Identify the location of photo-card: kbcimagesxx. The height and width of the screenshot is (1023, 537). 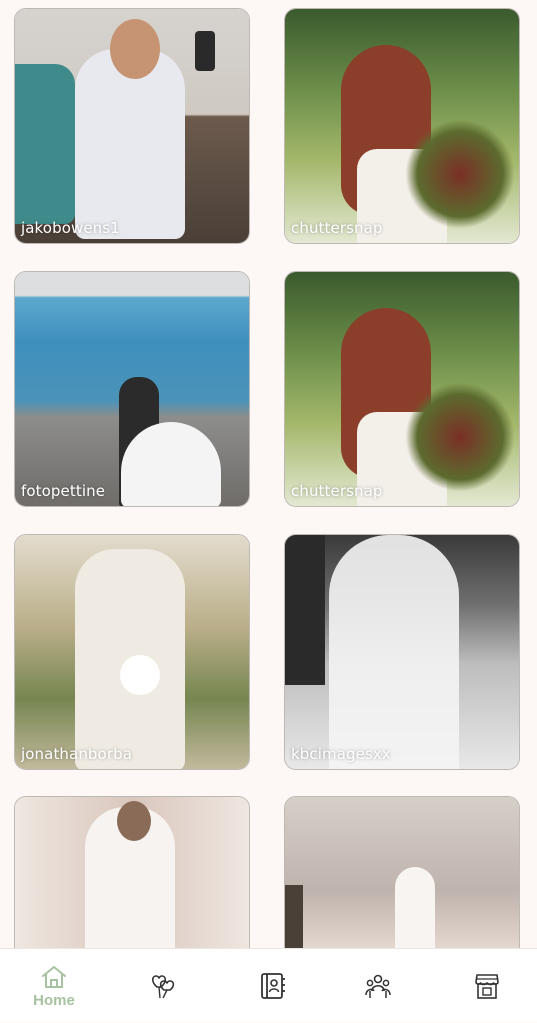
(402, 652).